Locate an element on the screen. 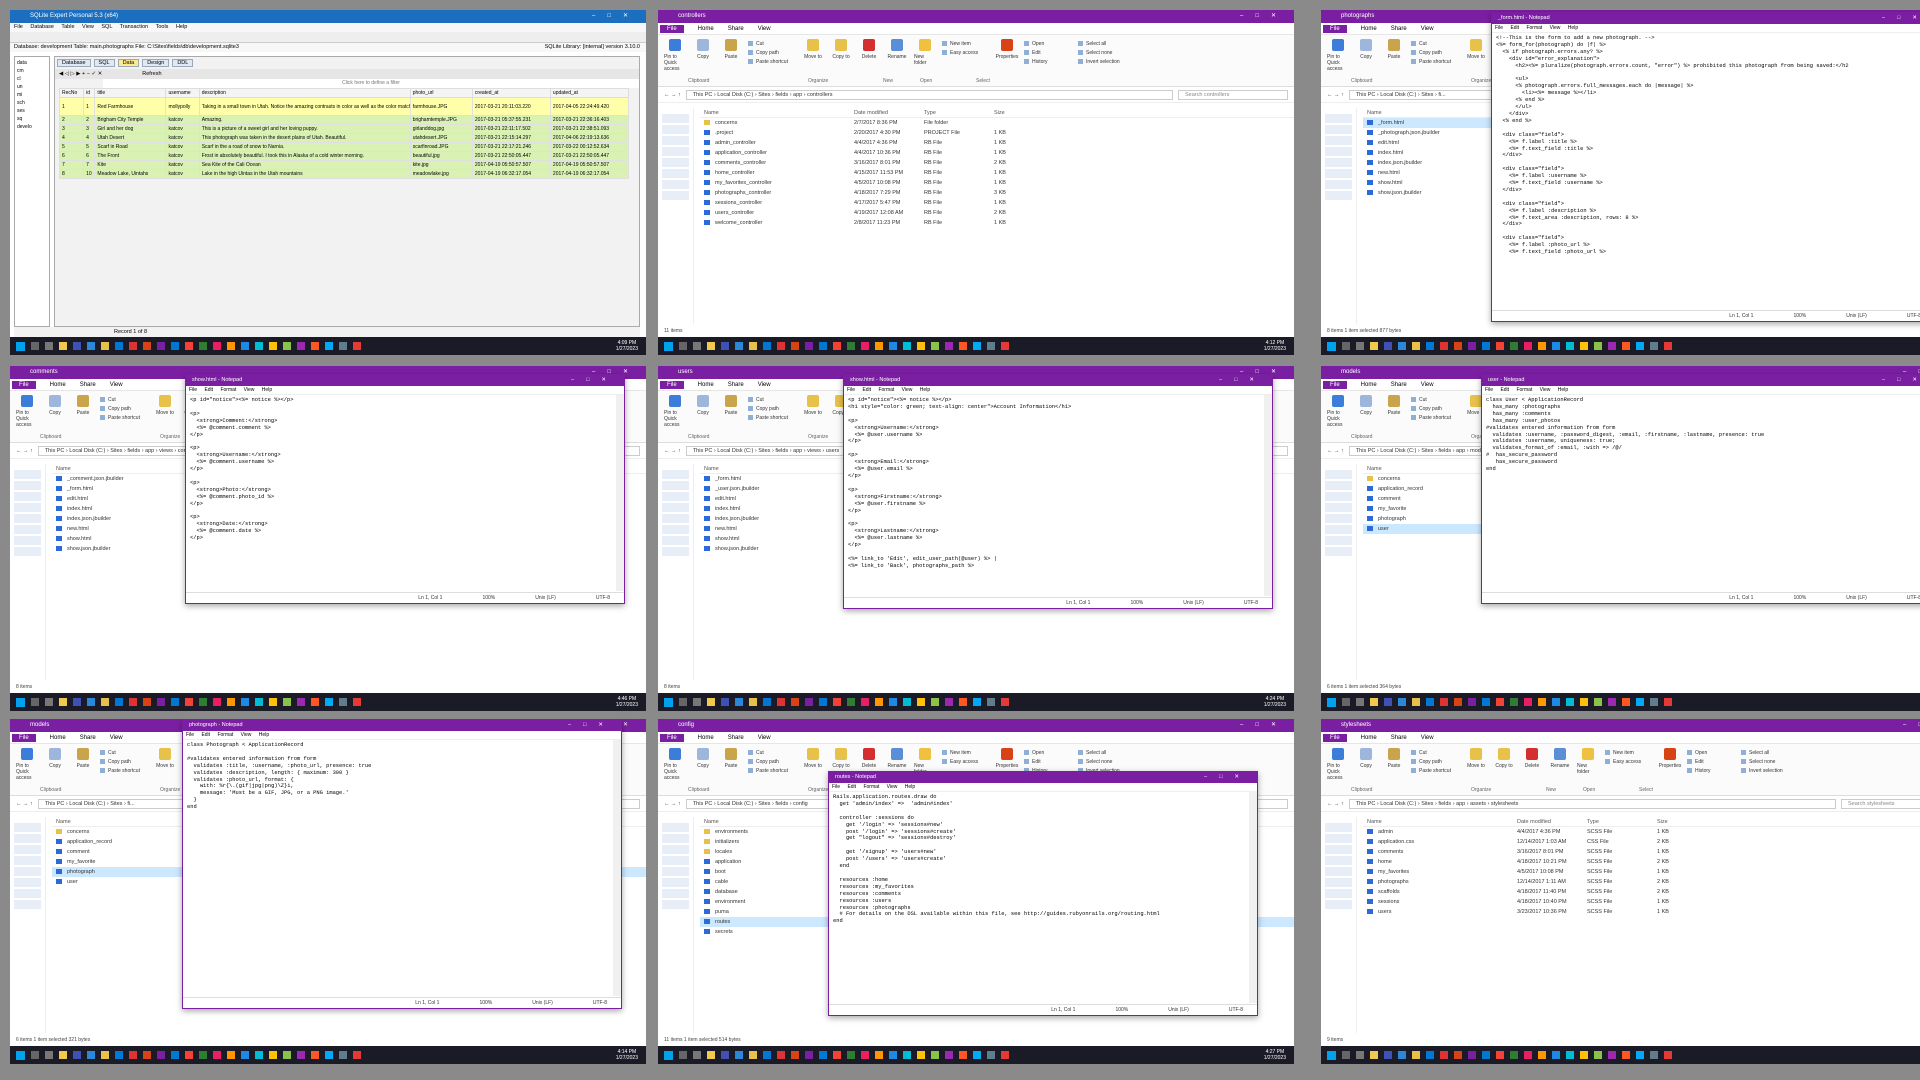 The width and height of the screenshot is (1920, 1080). taskbar-clock: 4:09 PM 1/27/2023 is located at coordinates (631, 346).